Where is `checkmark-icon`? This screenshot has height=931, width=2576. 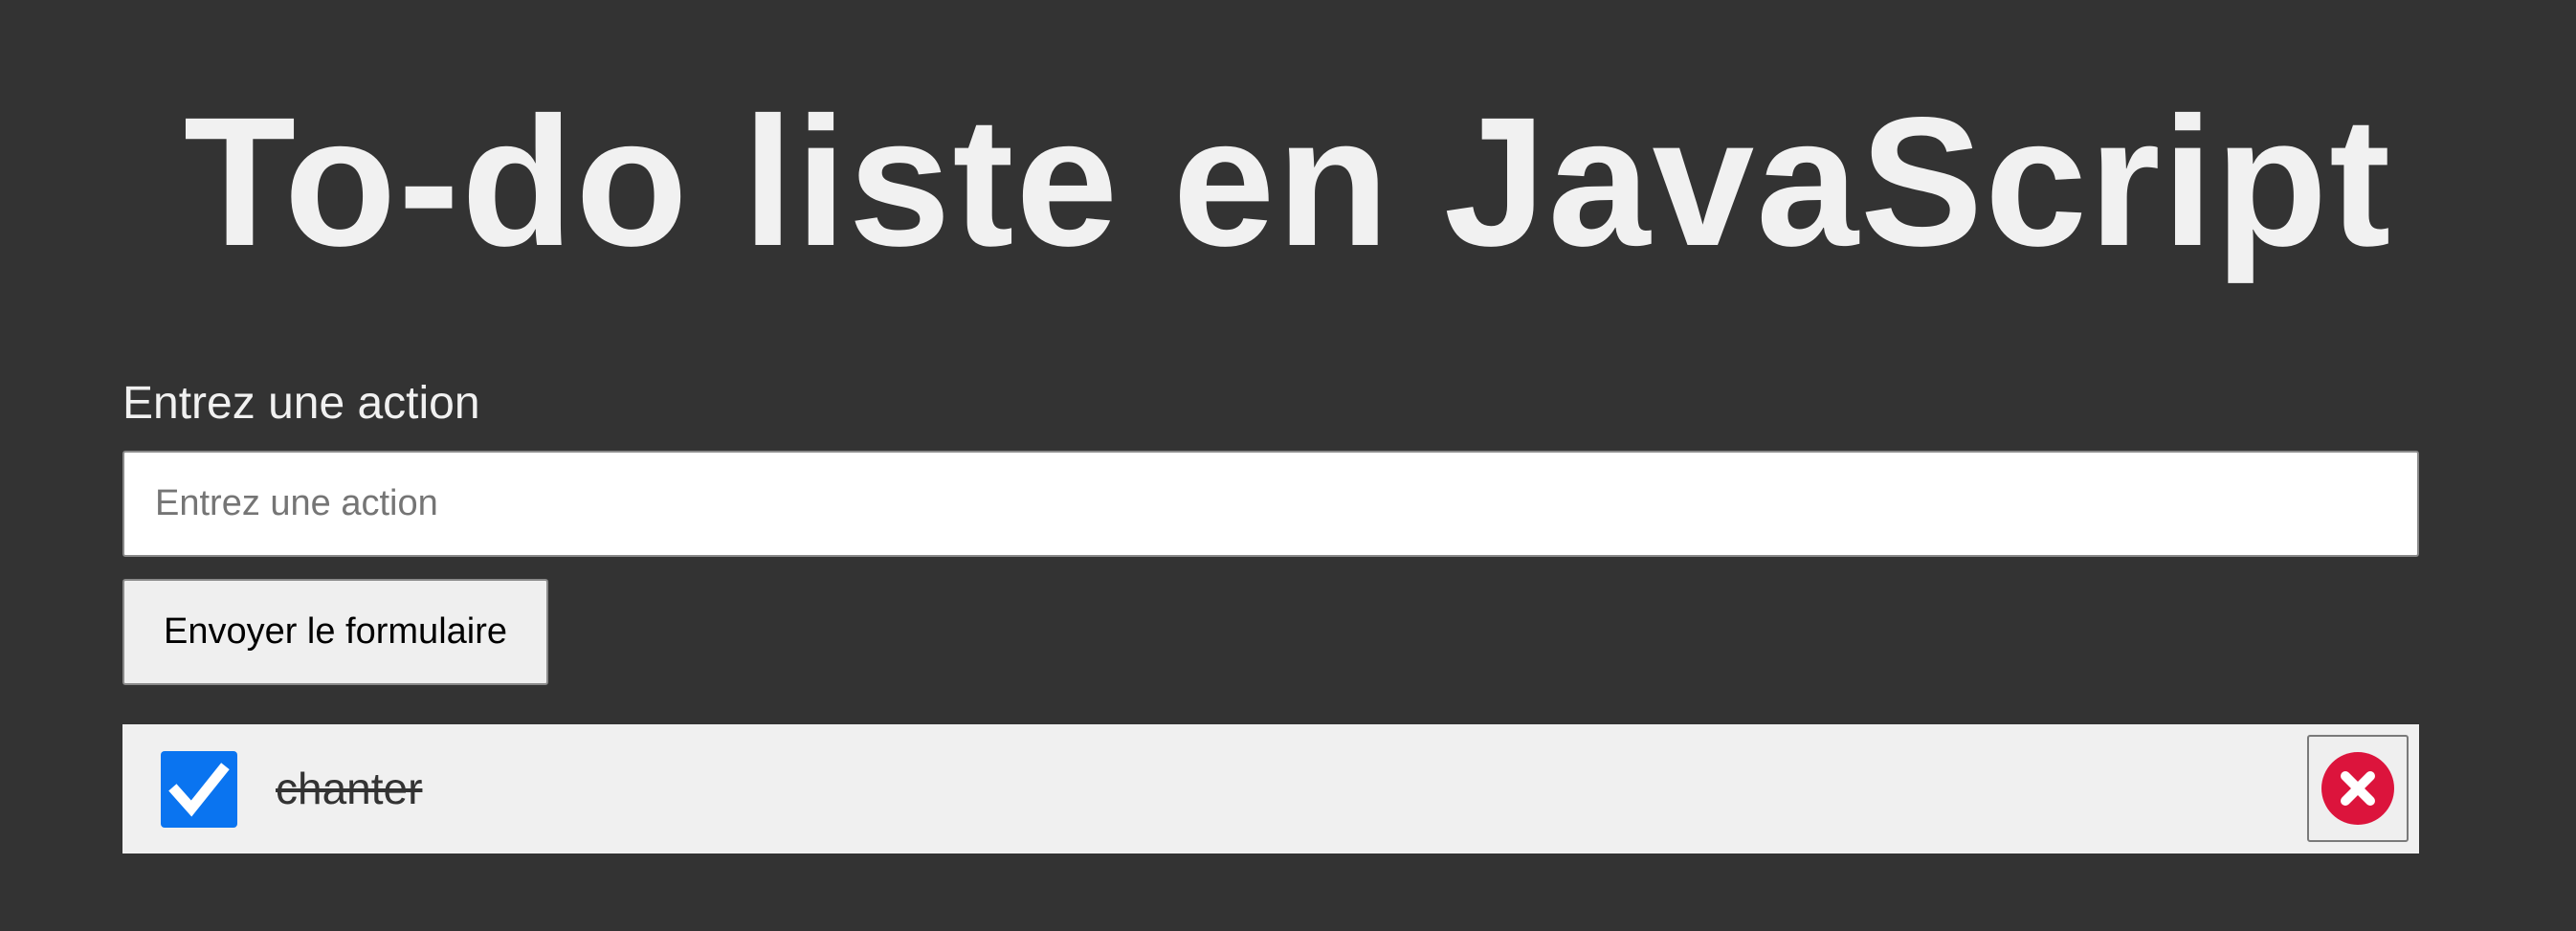 checkmark-icon is located at coordinates (199, 790).